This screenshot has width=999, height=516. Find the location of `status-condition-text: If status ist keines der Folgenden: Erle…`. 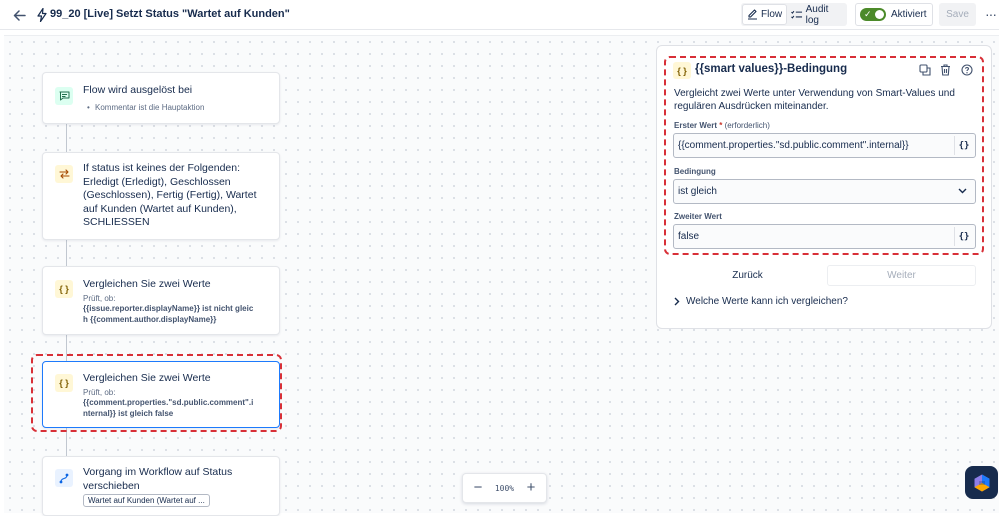

status-condition-text: If status ist keines der Folgenden: Erle… is located at coordinates (170, 195).